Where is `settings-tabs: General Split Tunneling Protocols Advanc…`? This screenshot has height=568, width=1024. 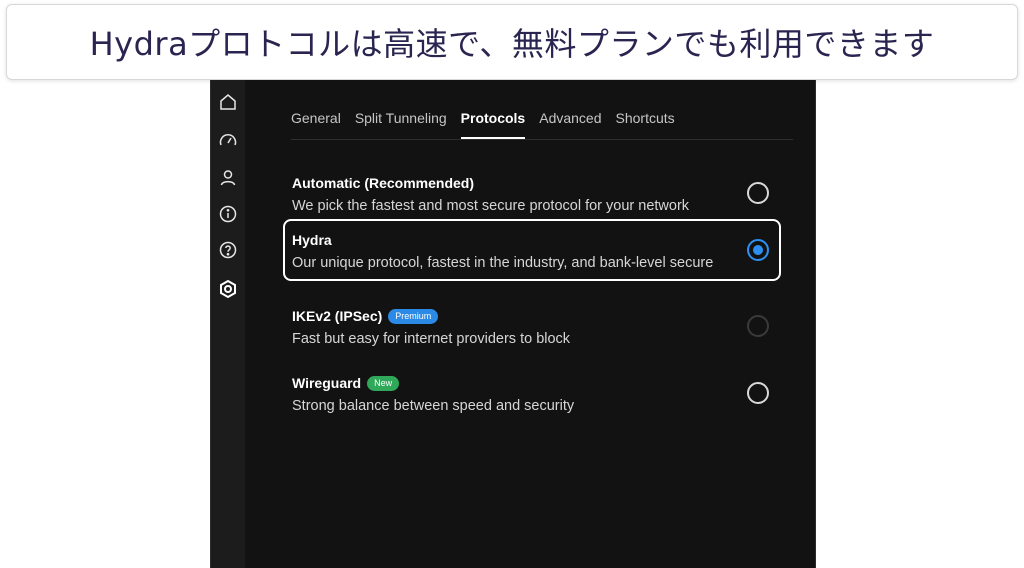 settings-tabs: General Split Tunneling Protocols Advanc… is located at coordinates (542, 124).